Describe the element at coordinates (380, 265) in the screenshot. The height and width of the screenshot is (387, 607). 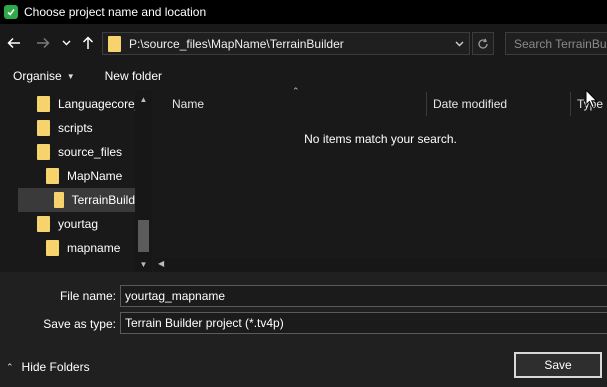
I see `horizontal-scrollbar: ◀` at that location.